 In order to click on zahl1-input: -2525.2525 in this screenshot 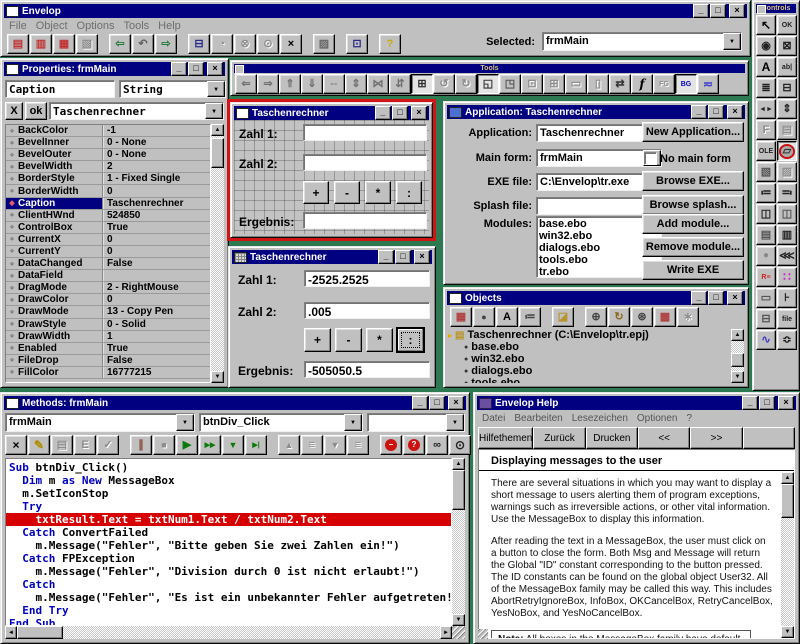, I will do `click(367, 278)`.